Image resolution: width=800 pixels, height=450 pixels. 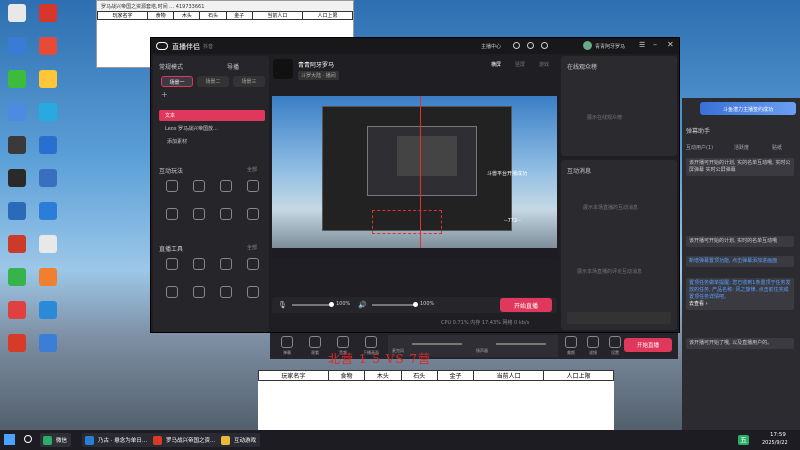 What do you see at coordinates (491, 46) in the screenshot?
I see `anchor-center-button: 主播中心` at bounding box center [491, 46].